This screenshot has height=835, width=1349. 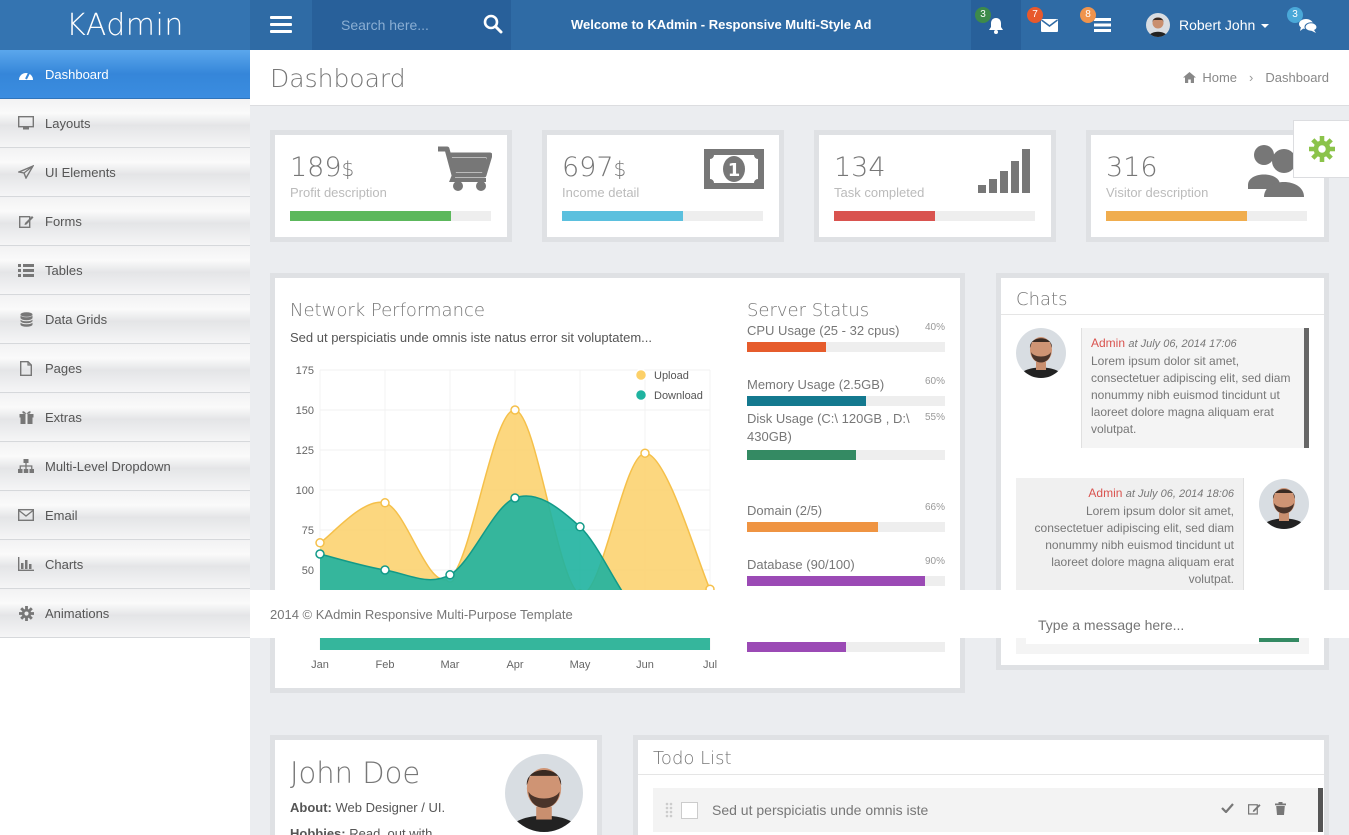 What do you see at coordinates (1132, 167) in the screenshot?
I see `stat-value: 316` at bounding box center [1132, 167].